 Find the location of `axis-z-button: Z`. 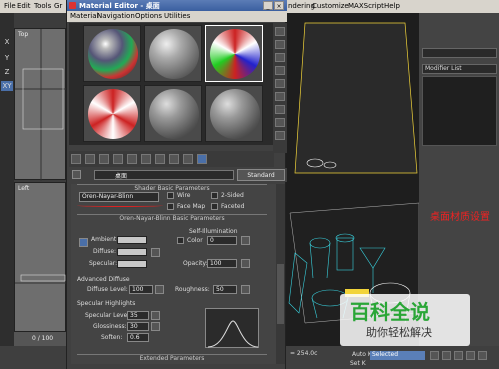

axis-z-button: Z is located at coordinates (7, 72).